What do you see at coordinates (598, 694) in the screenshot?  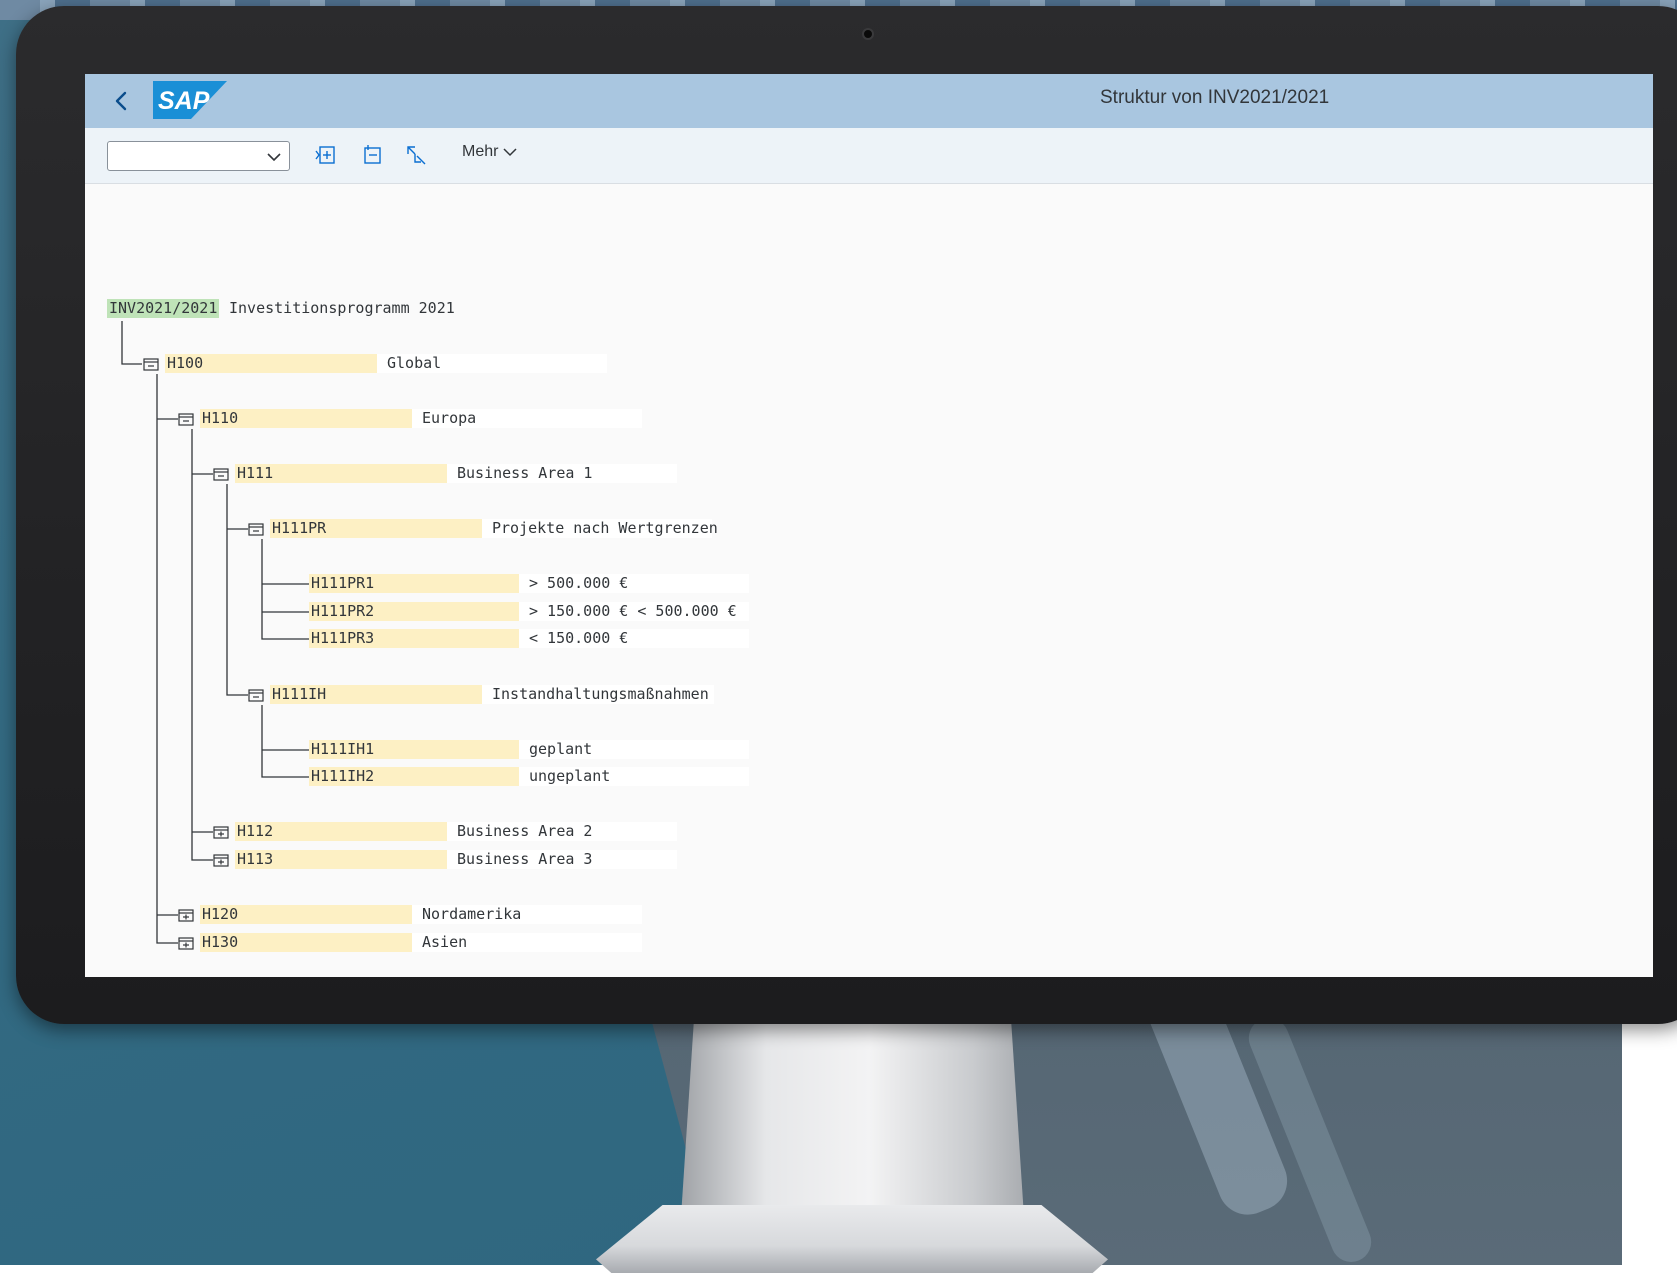 I see `tree-node-description: Instandhaltungsmaßnahmen` at bounding box center [598, 694].